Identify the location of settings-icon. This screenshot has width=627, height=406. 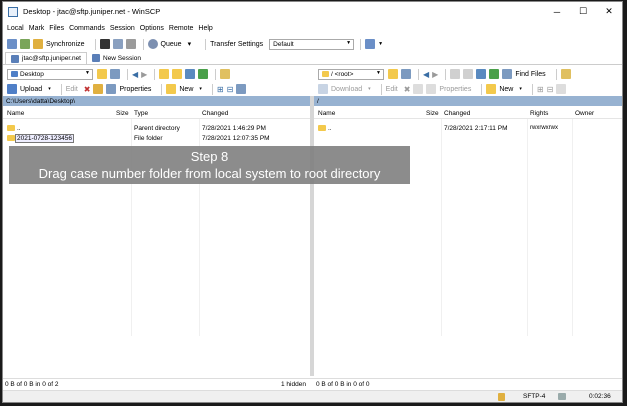
(117, 44).